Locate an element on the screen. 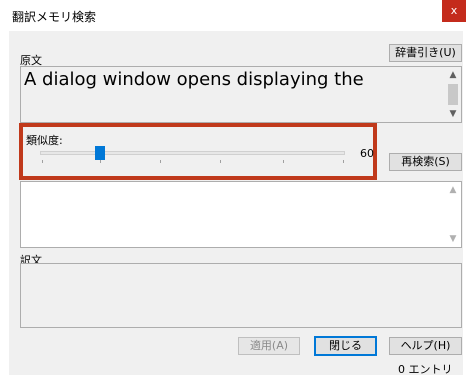 Image resolution: width=466 pixels, height=375 pixels. window-title: 翻訳メモリ検索 is located at coordinates (54, 17).